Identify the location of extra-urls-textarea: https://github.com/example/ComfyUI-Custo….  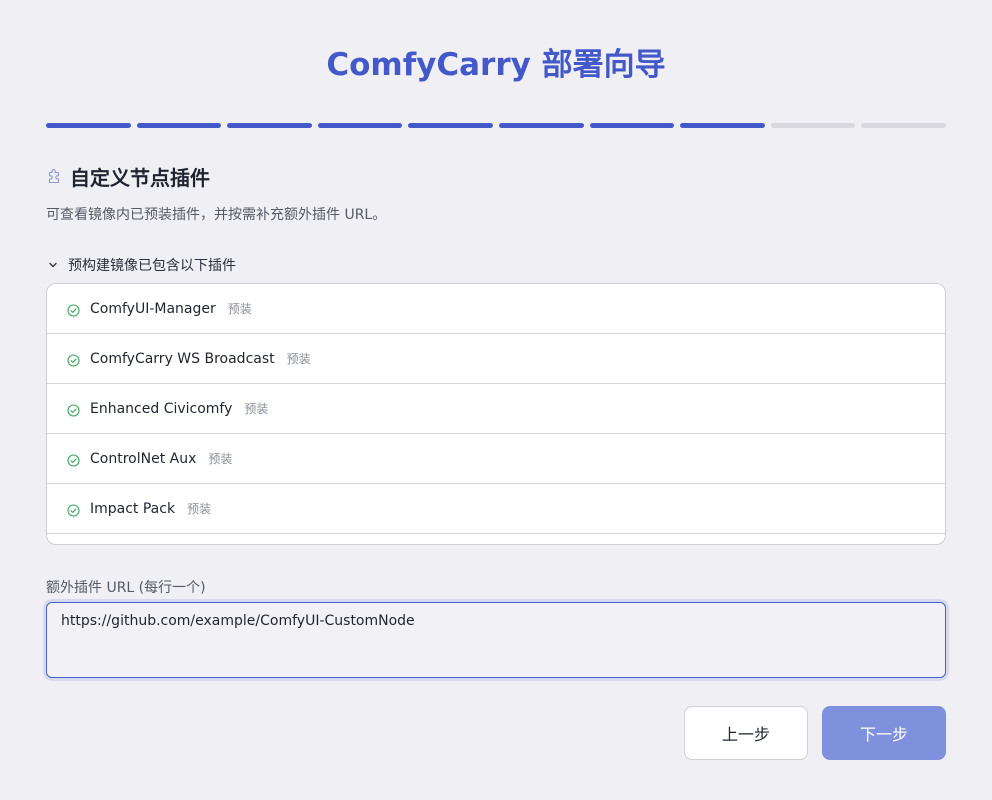
(496, 640).